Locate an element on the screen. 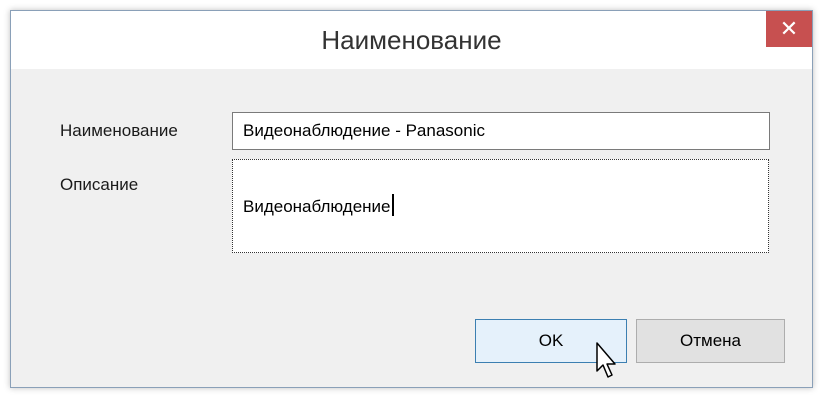 The image size is (829, 398). text-caret is located at coordinates (392, 205).